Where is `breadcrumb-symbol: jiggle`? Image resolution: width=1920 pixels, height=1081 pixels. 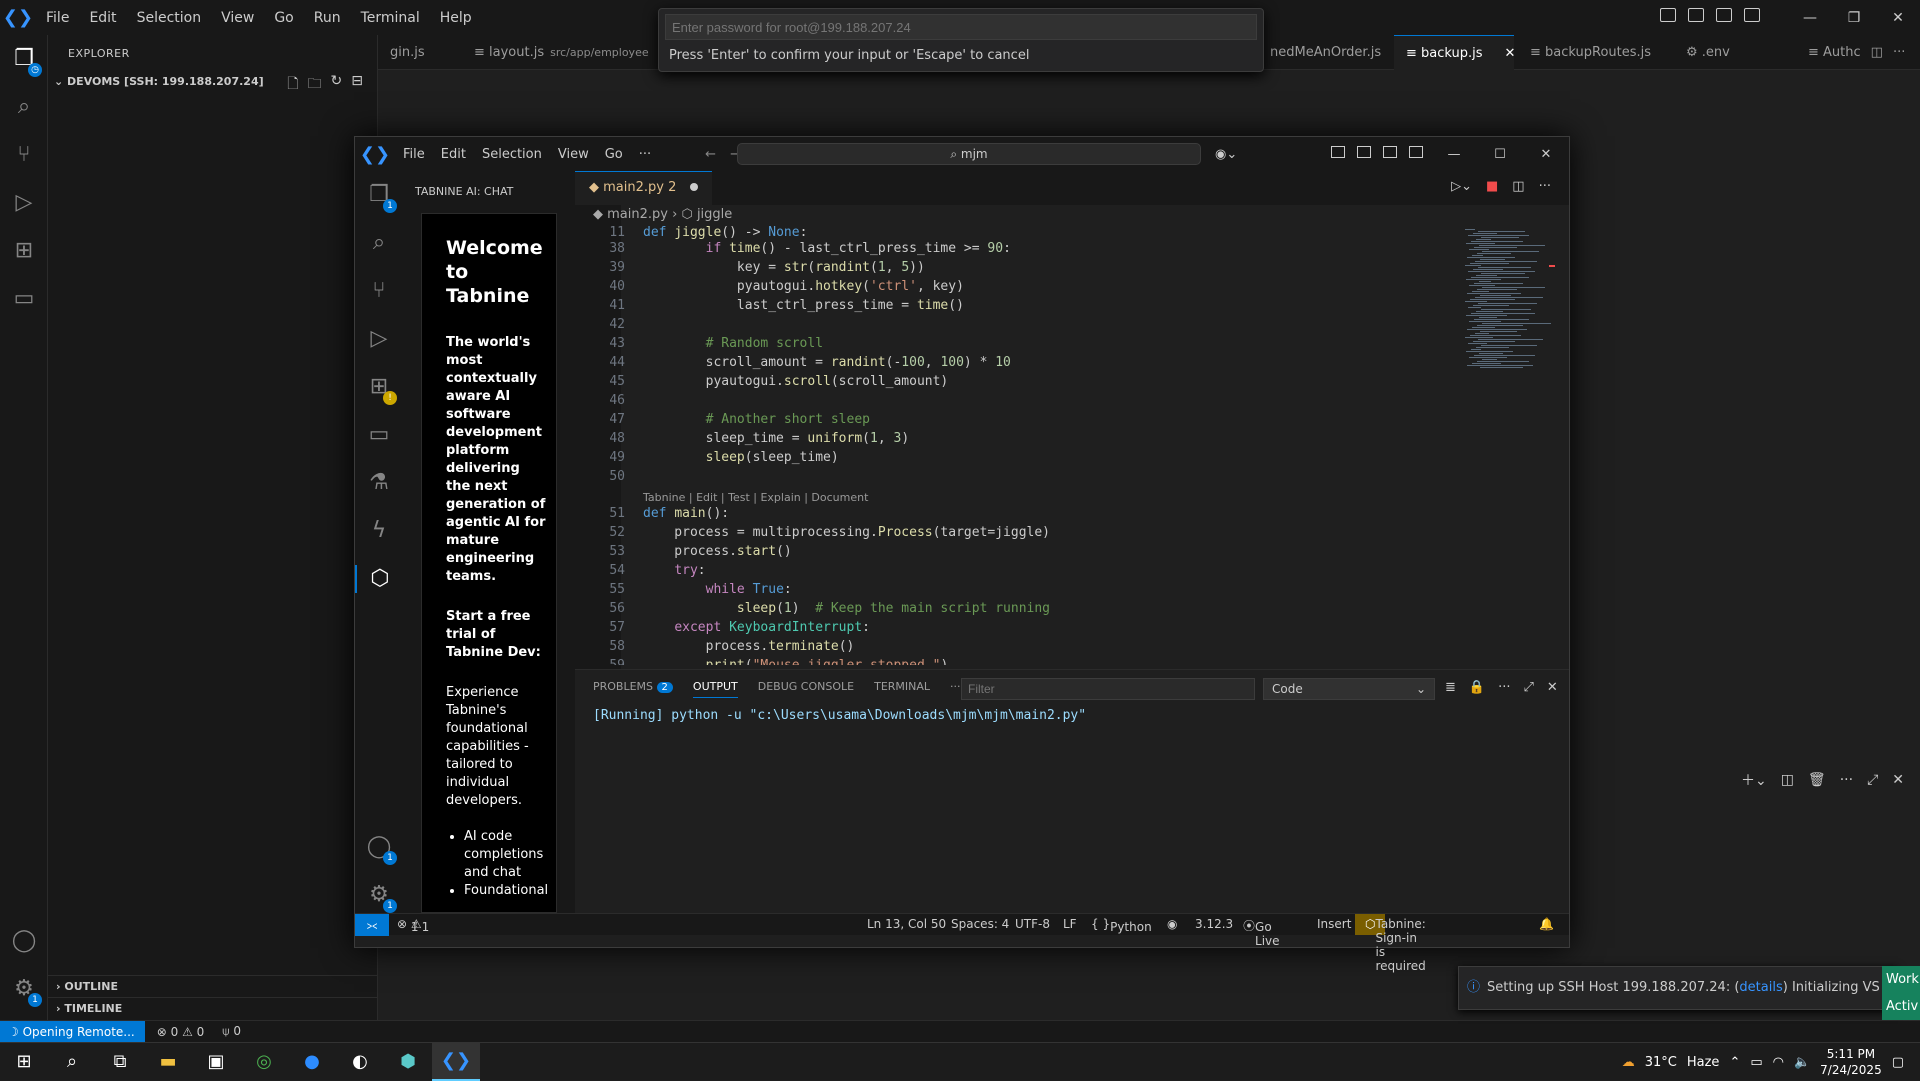
breadcrumb-symbol: jiggle is located at coordinates (714, 214).